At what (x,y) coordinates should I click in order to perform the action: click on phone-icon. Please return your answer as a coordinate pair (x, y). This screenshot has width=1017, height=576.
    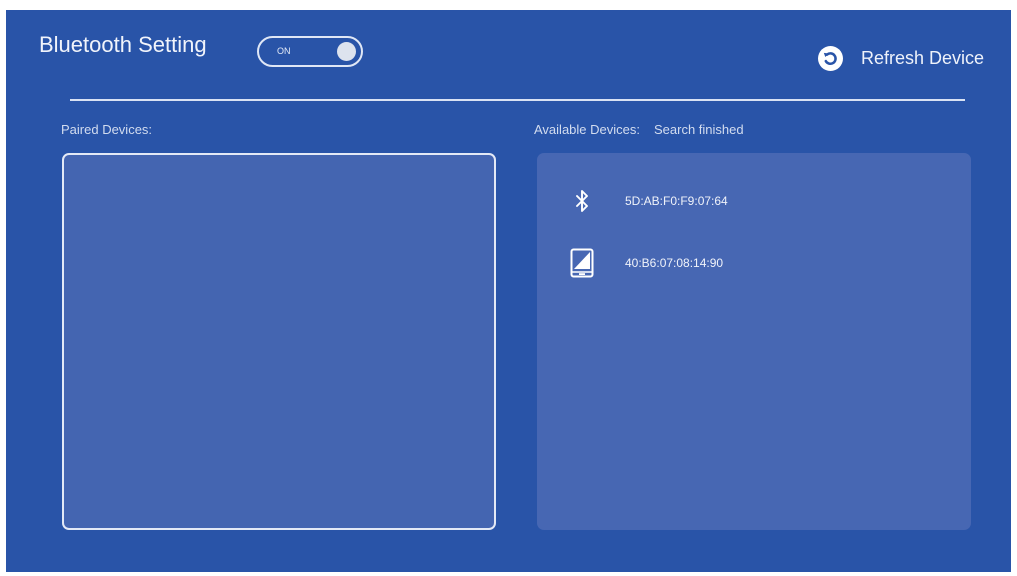
    Looking at the image, I should click on (582, 263).